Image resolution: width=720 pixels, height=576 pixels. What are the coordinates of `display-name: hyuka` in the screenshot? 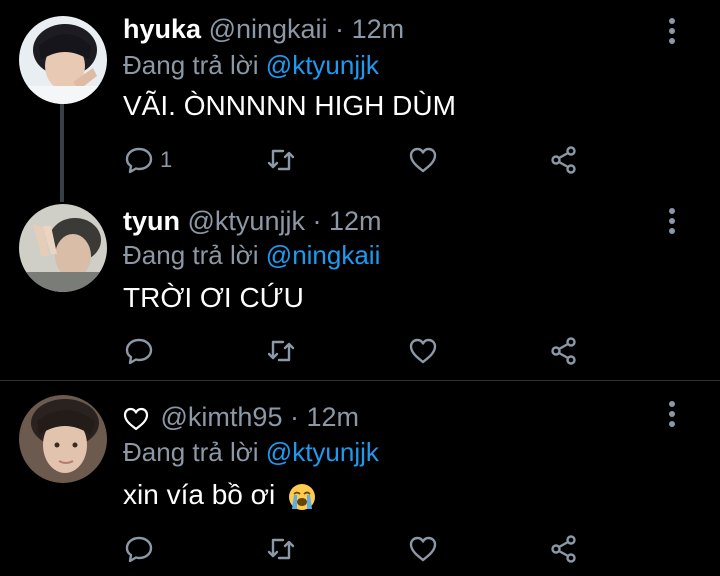 It's located at (162, 29).